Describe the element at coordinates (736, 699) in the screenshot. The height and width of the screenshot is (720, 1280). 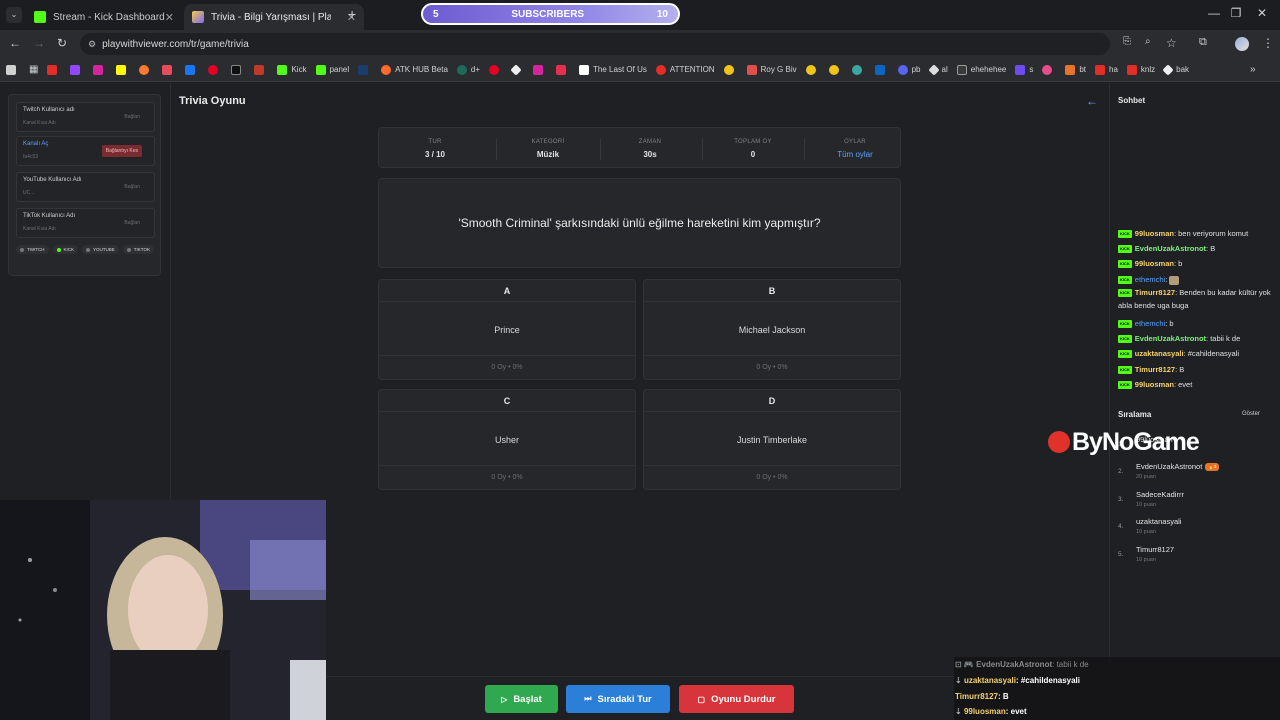
I see `stop-game-button: ▢ Oyunu Durdur` at that location.